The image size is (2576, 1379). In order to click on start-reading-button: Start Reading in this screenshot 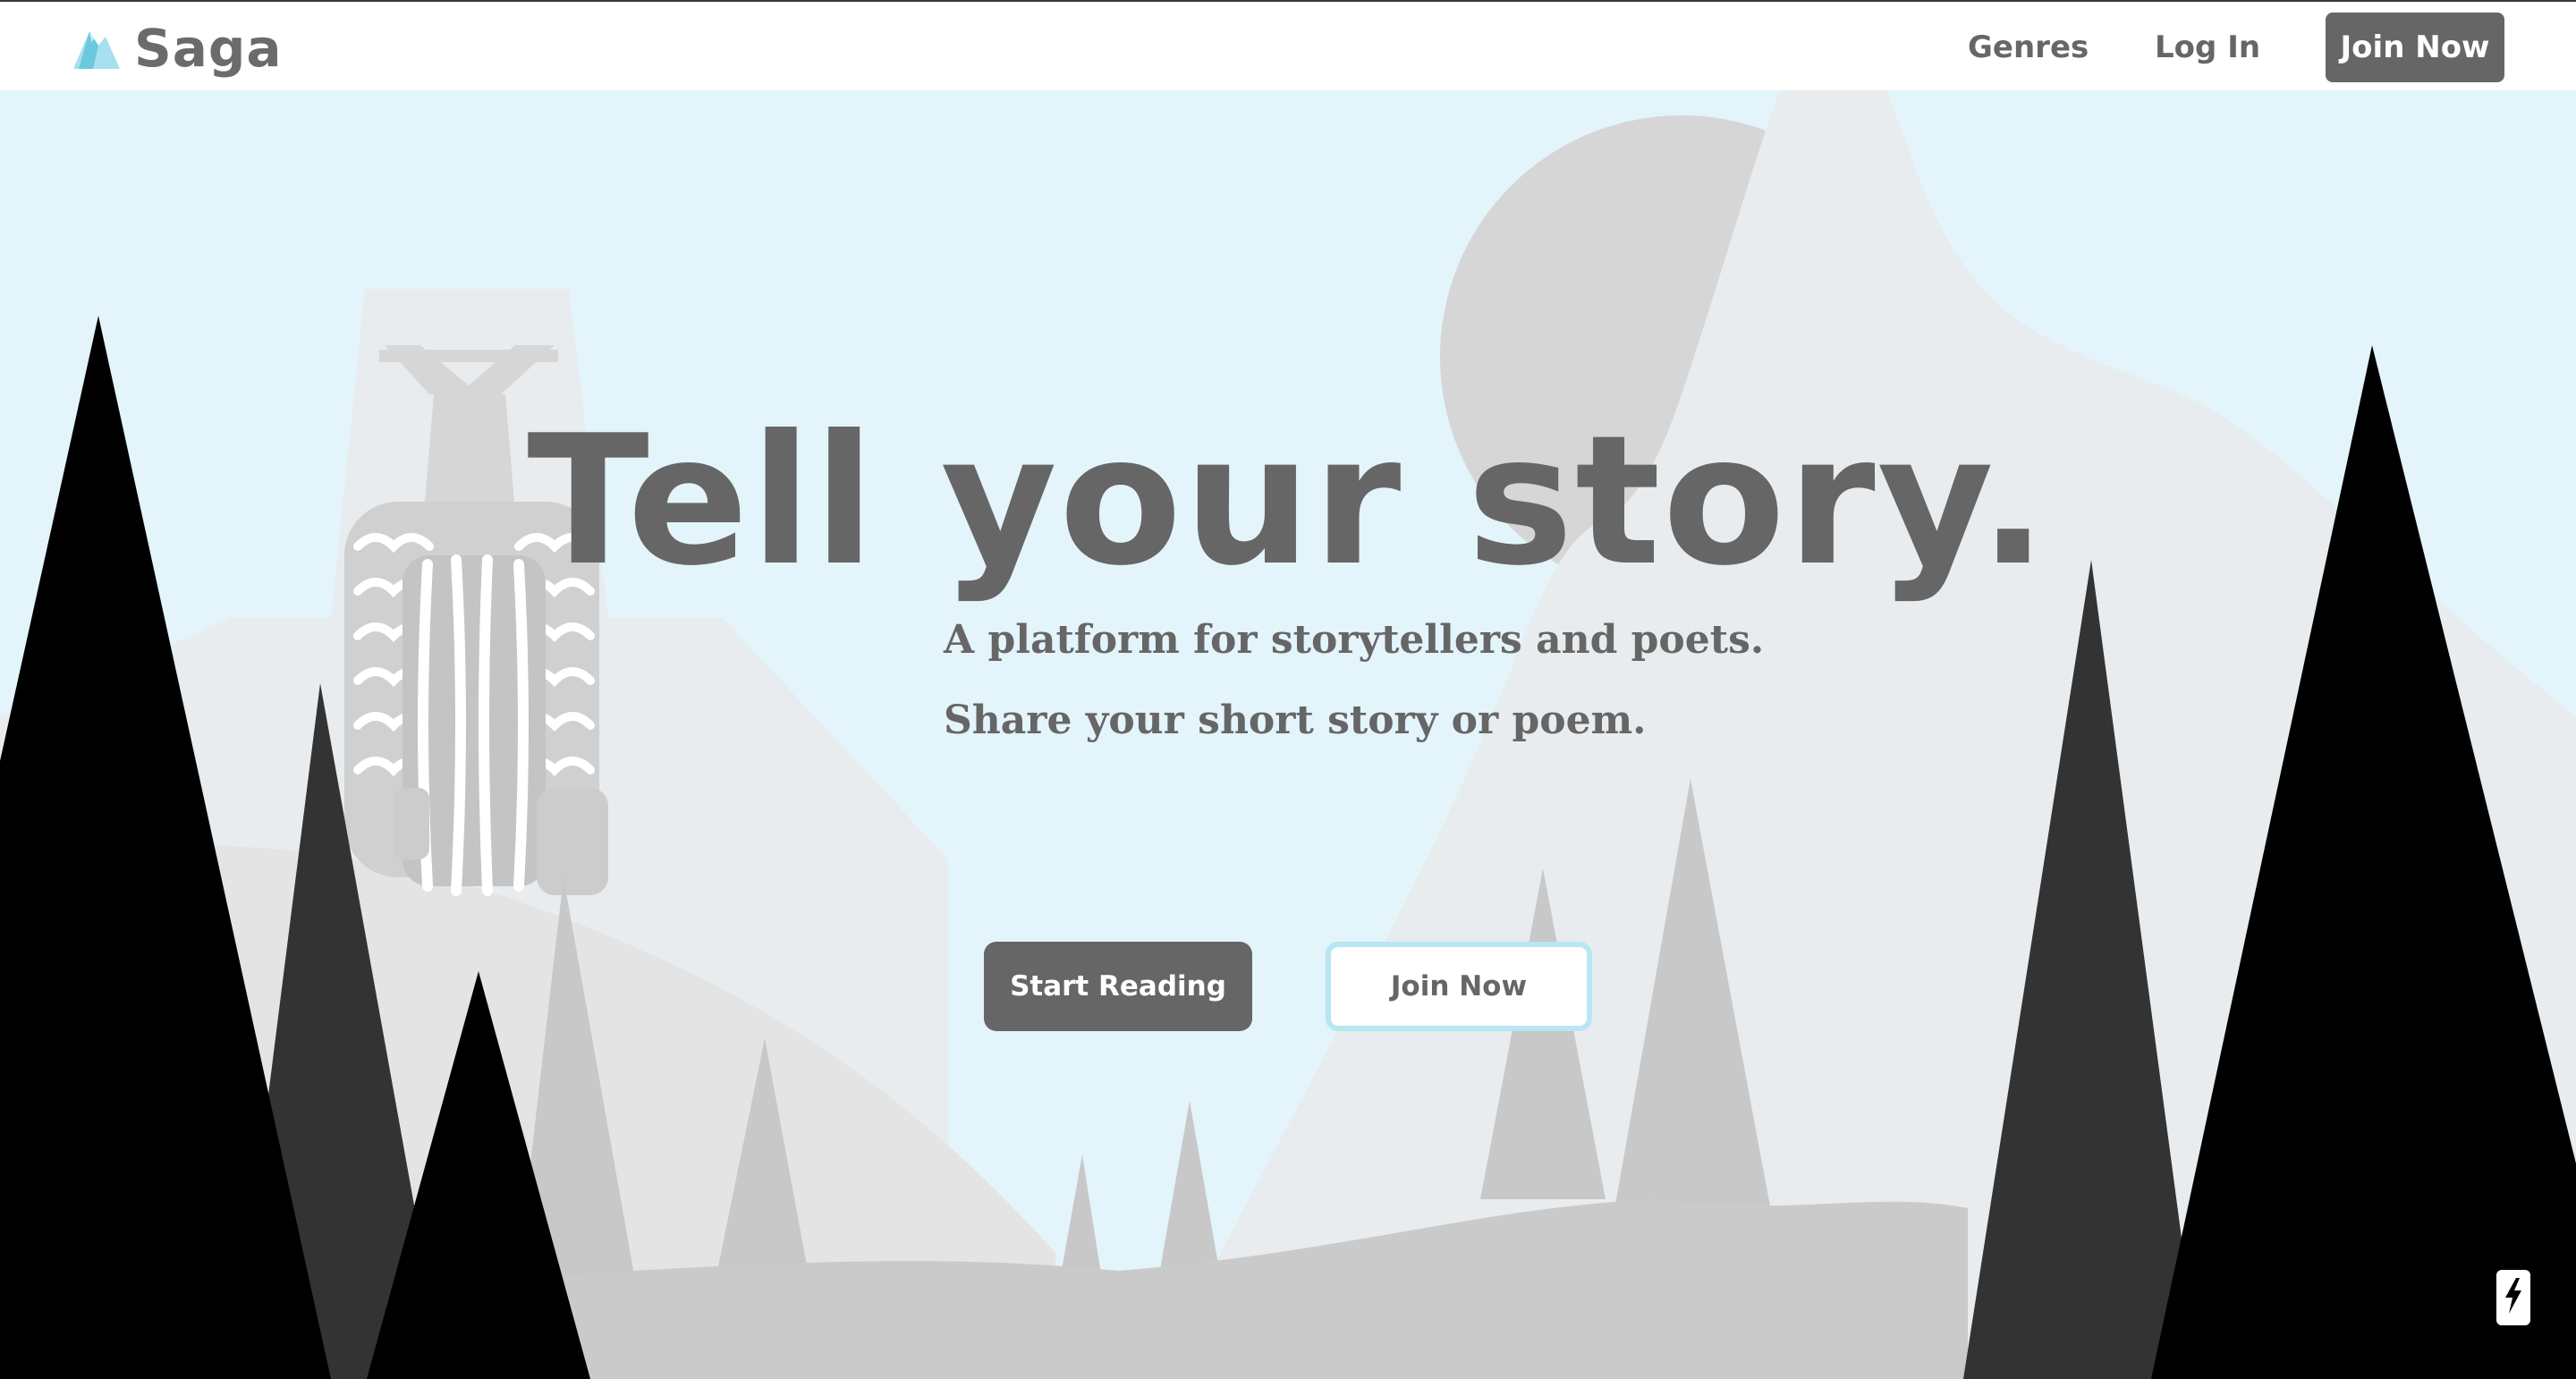, I will do `click(1118, 986)`.